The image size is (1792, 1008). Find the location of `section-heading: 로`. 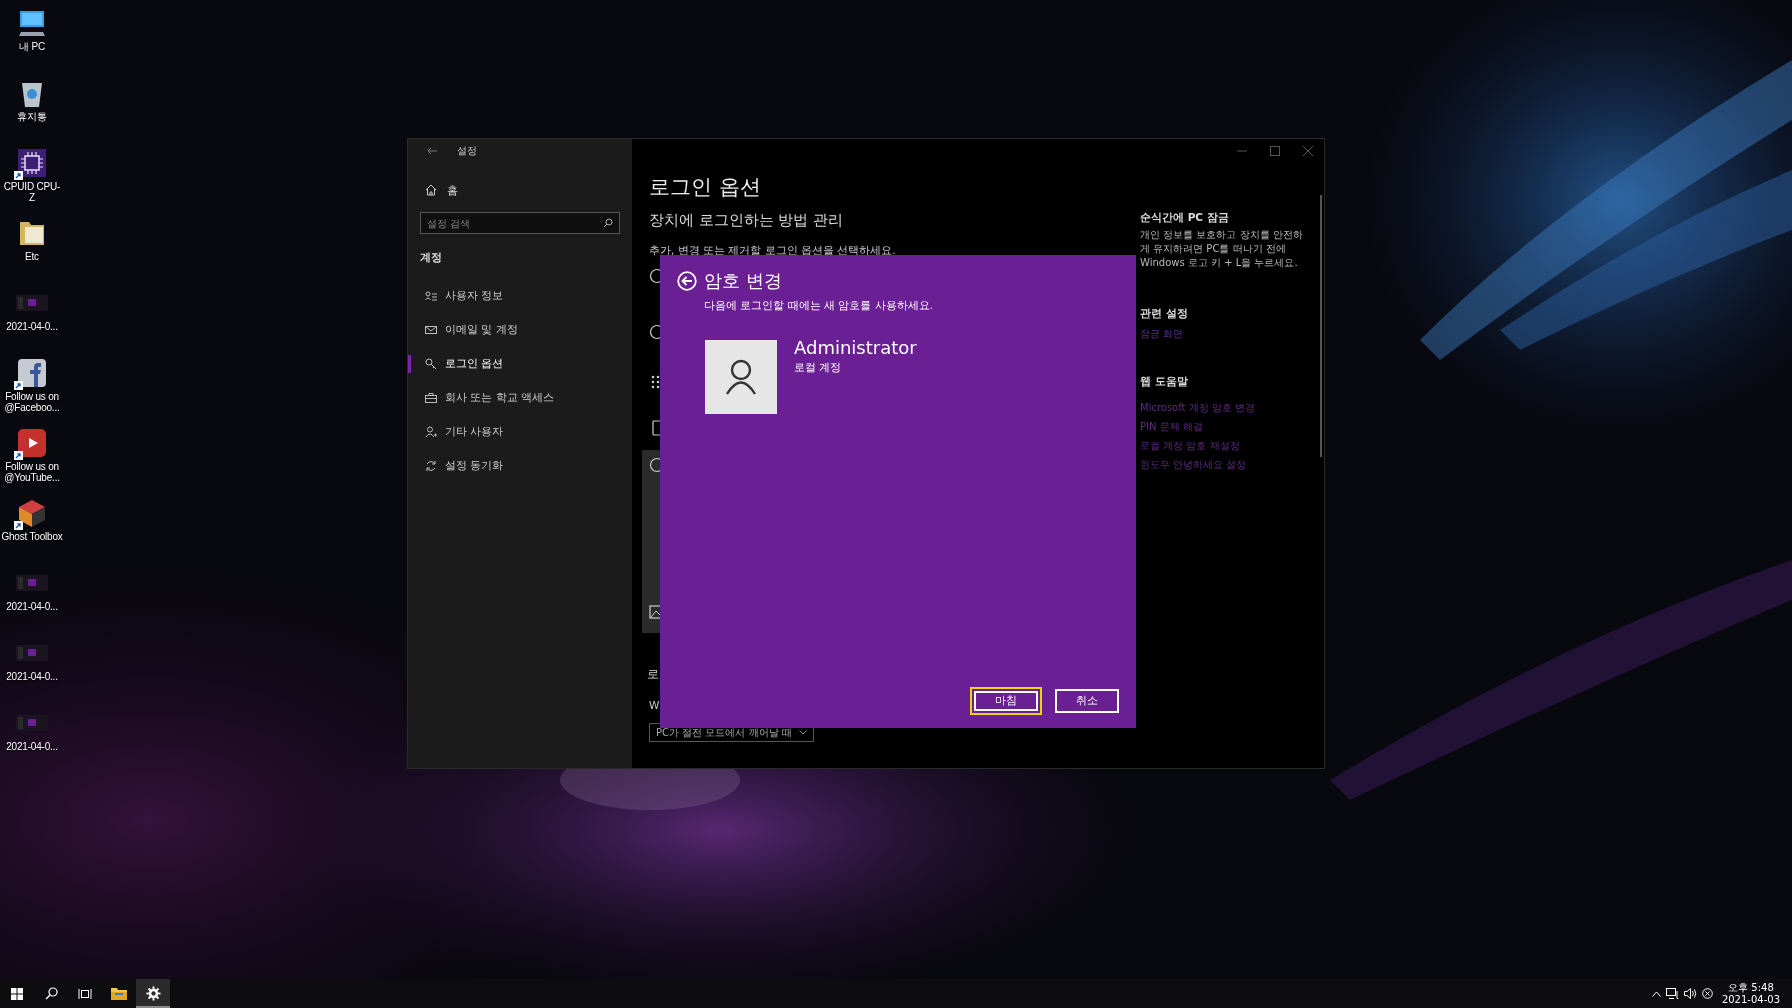

section-heading: 로 is located at coordinates (653, 674).